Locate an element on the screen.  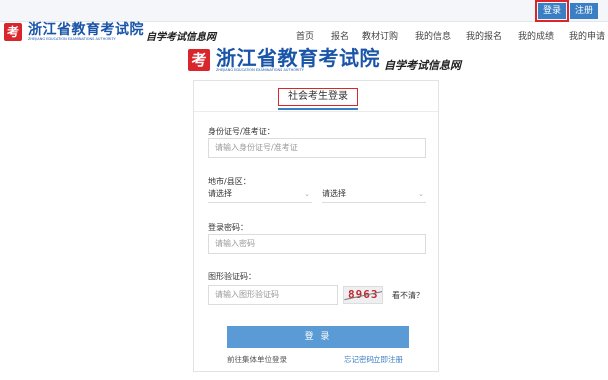
center-slogan: 自学考试信息网 is located at coordinates (422, 65).